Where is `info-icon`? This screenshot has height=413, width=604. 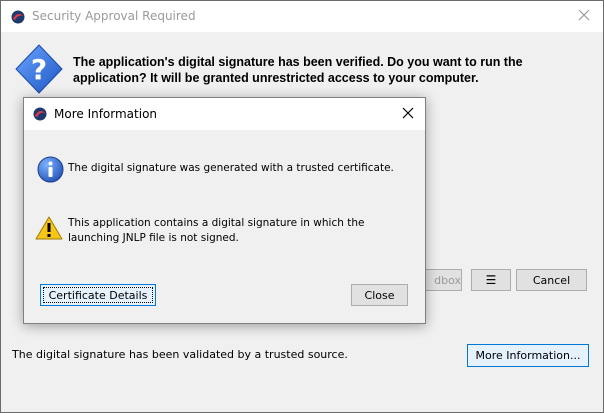 info-icon is located at coordinates (50, 169).